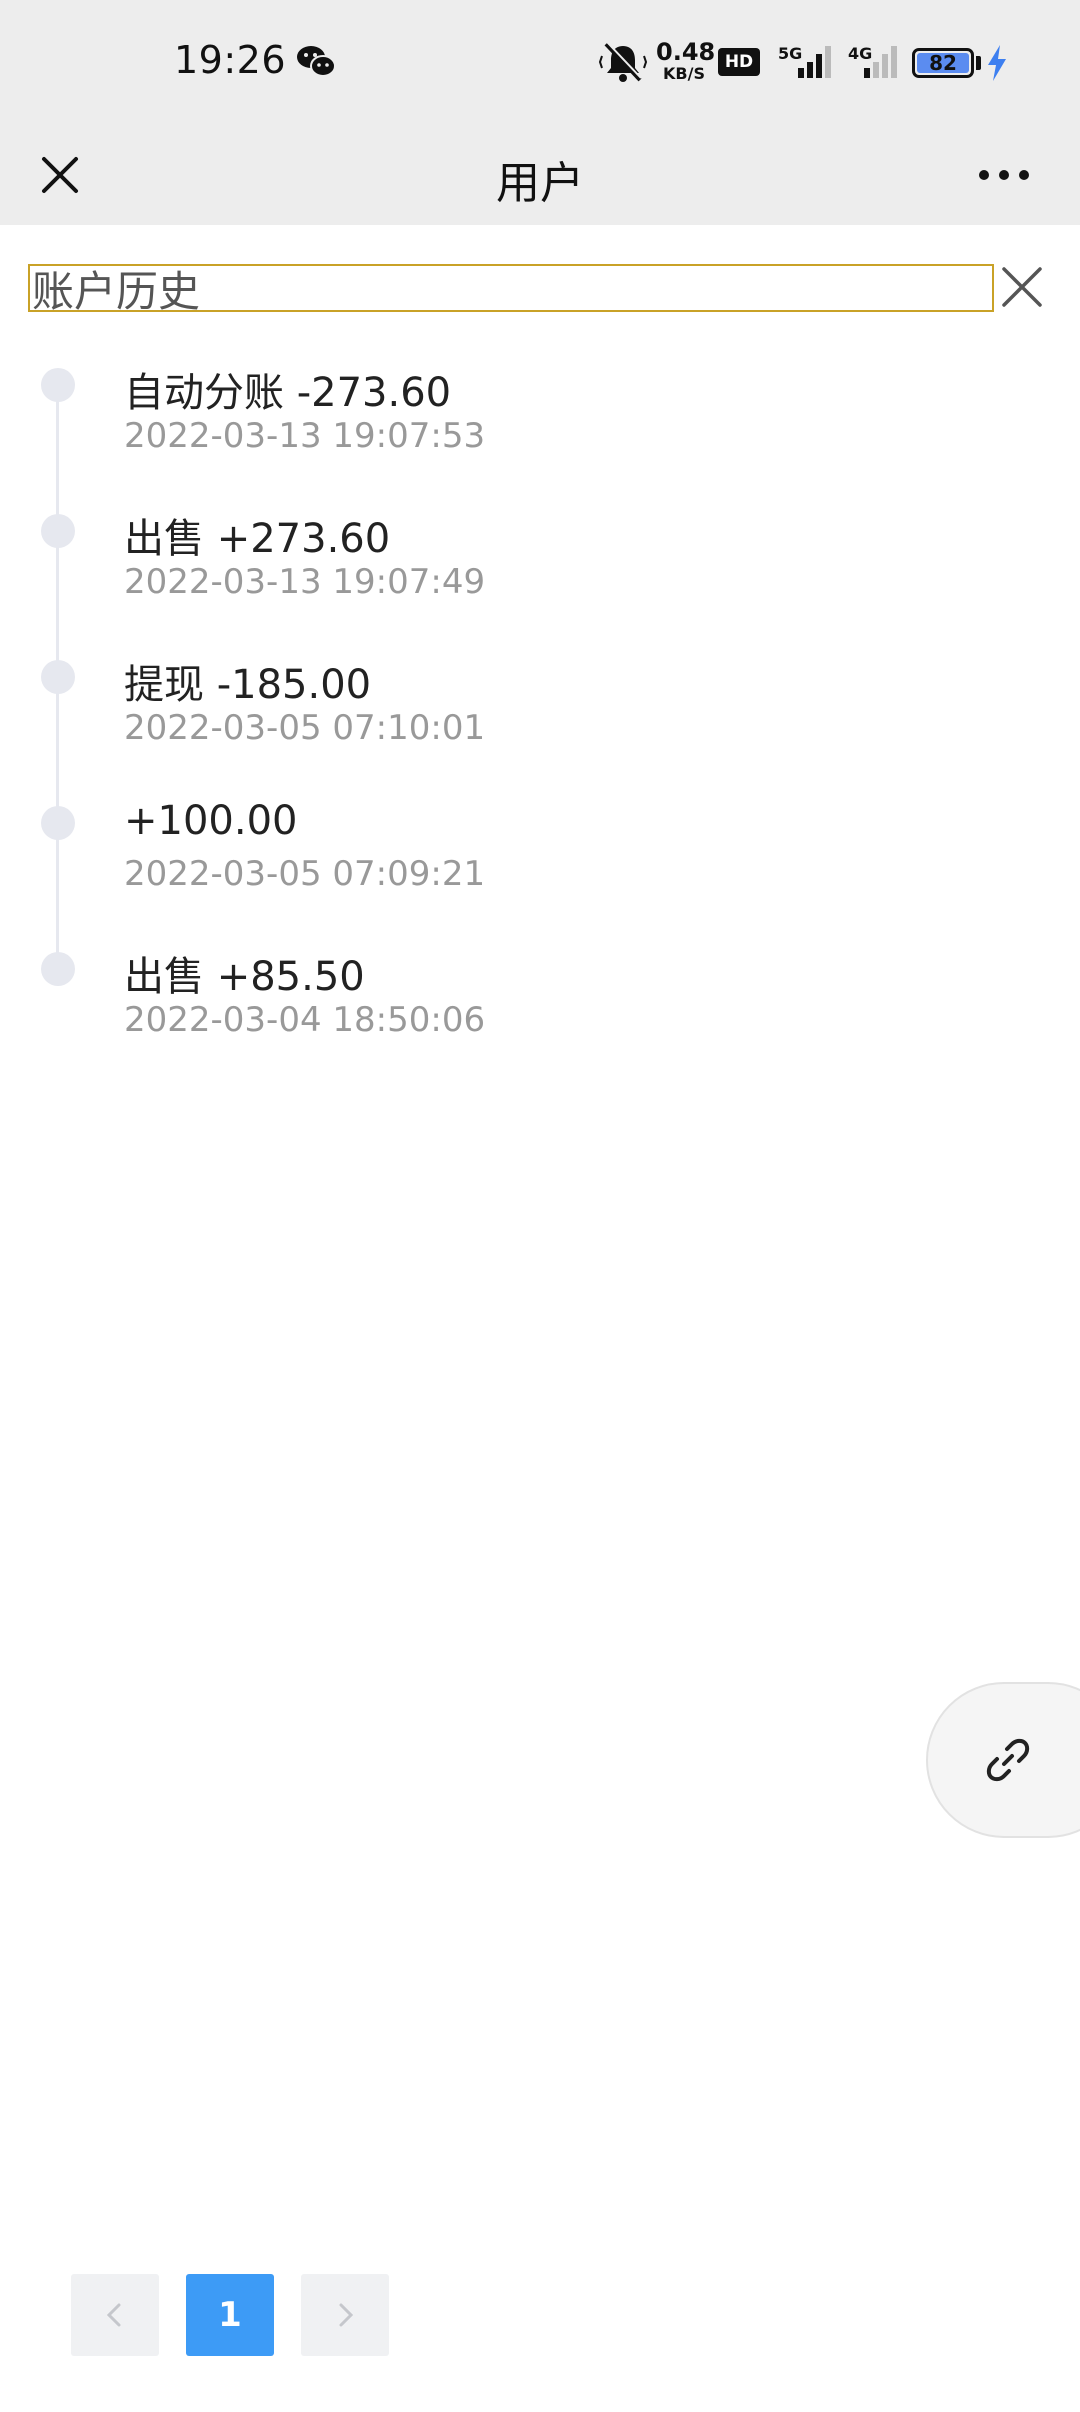 The height and width of the screenshot is (2412, 1080). I want to click on timeline-item: 出售 +85.50 2022-03-04 18:50:06, so click(540, 1014).